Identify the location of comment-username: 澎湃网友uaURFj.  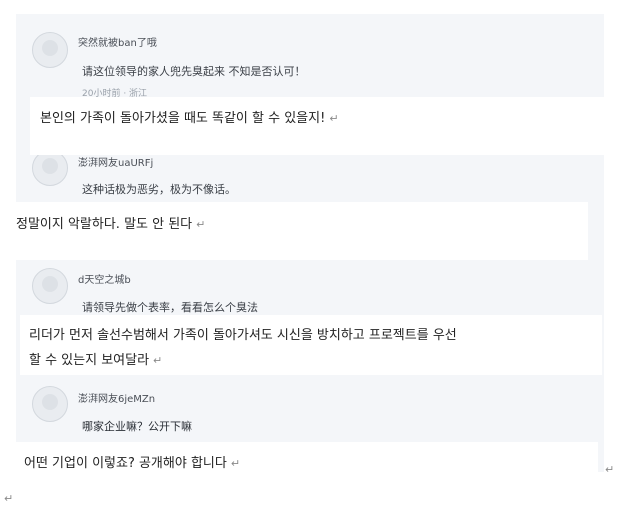
(115, 161).